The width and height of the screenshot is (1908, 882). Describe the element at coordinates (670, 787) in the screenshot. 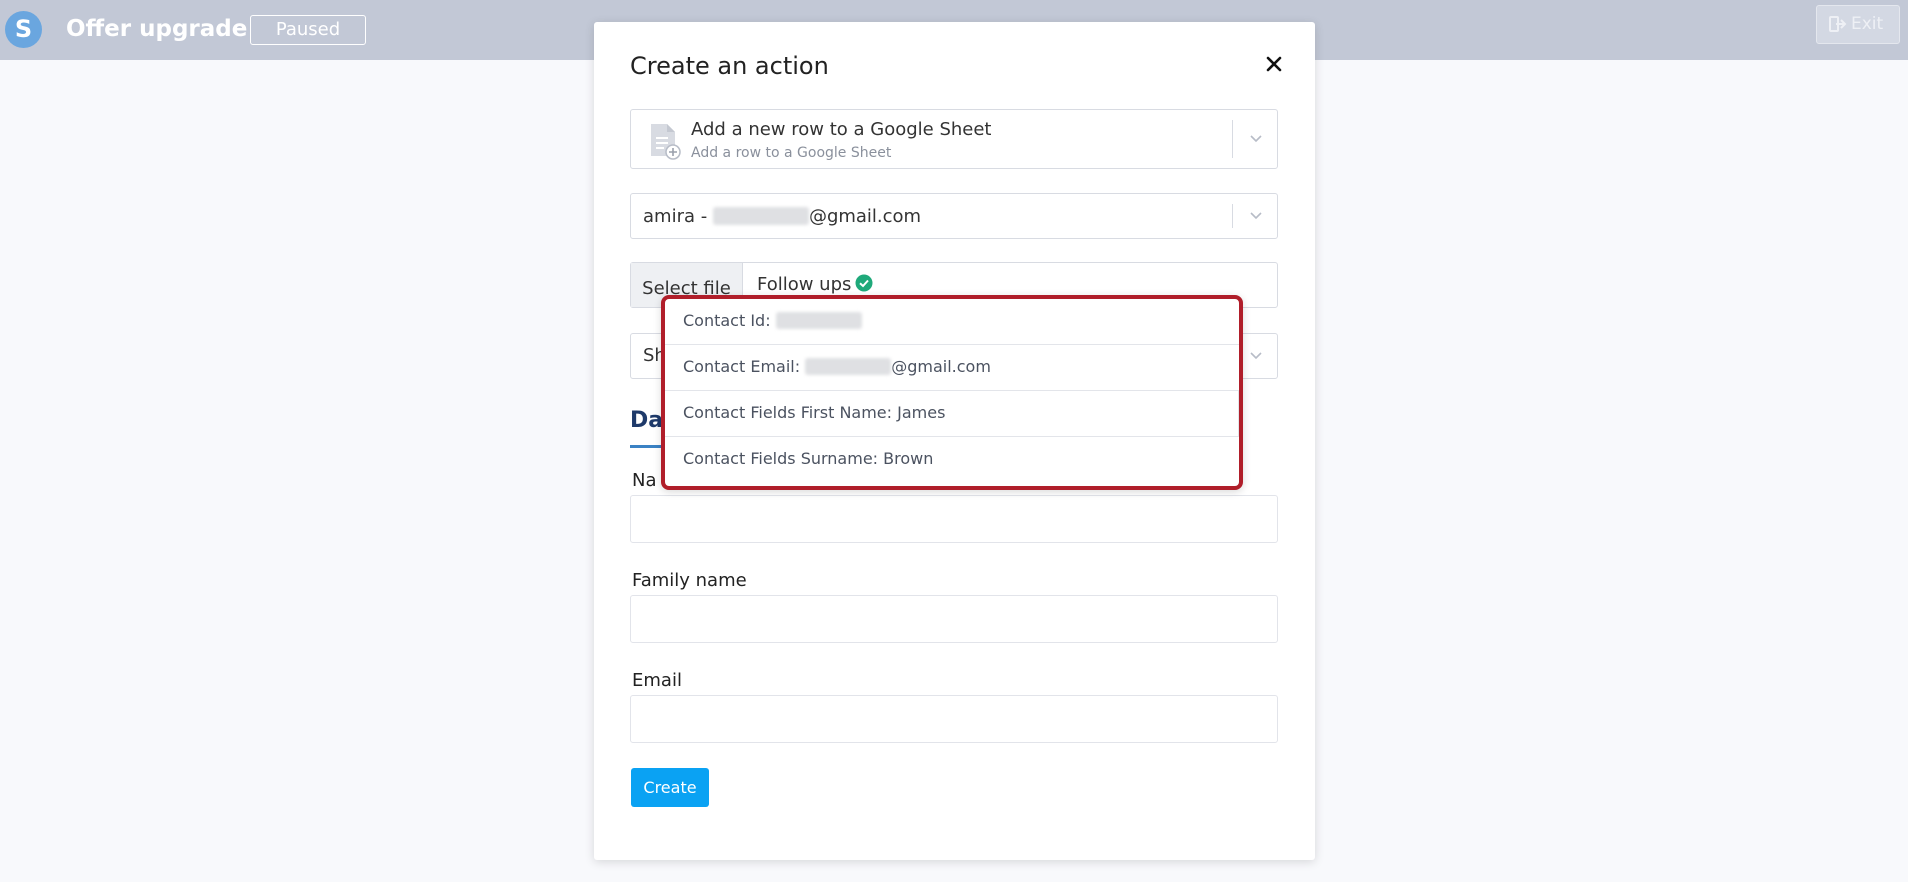

I see `create-button: Create` at that location.